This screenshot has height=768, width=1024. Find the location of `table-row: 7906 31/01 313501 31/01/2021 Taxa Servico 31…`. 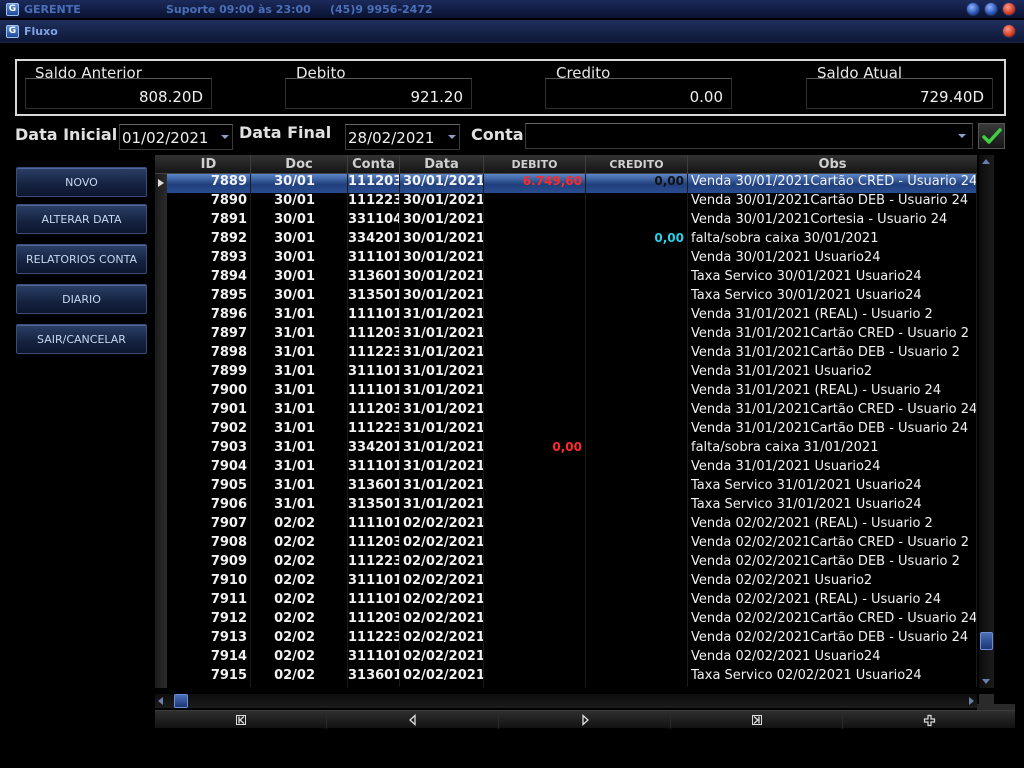

table-row: 7906 31/01 313501 31/01/2021 Taxa Servico 31… is located at coordinates (572, 506).